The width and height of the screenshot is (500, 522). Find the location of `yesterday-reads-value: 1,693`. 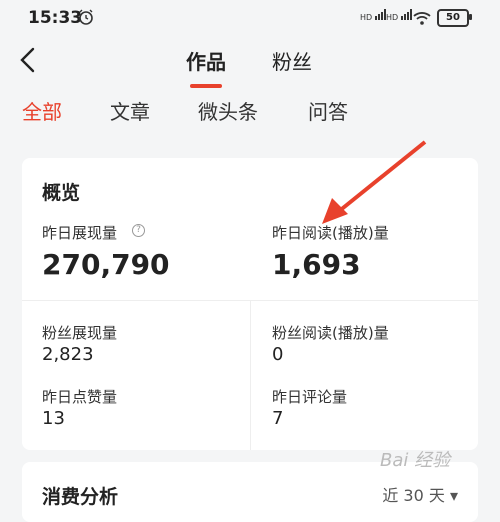

yesterday-reads-value: 1,693 is located at coordinates (316, 264).